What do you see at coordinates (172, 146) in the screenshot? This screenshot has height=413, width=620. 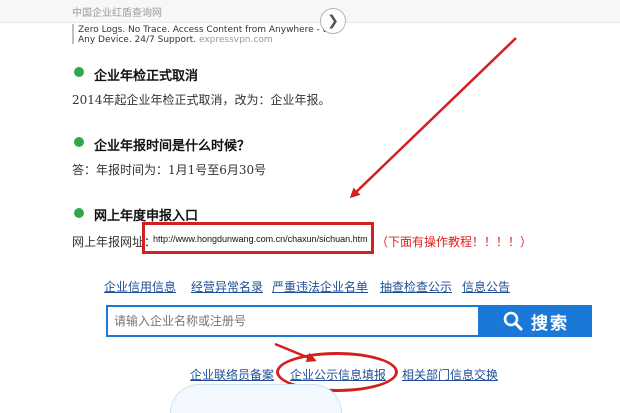 I see `section-heading-report-time: 企业年报时间是什么时候？` at bounding box center [172, 146].